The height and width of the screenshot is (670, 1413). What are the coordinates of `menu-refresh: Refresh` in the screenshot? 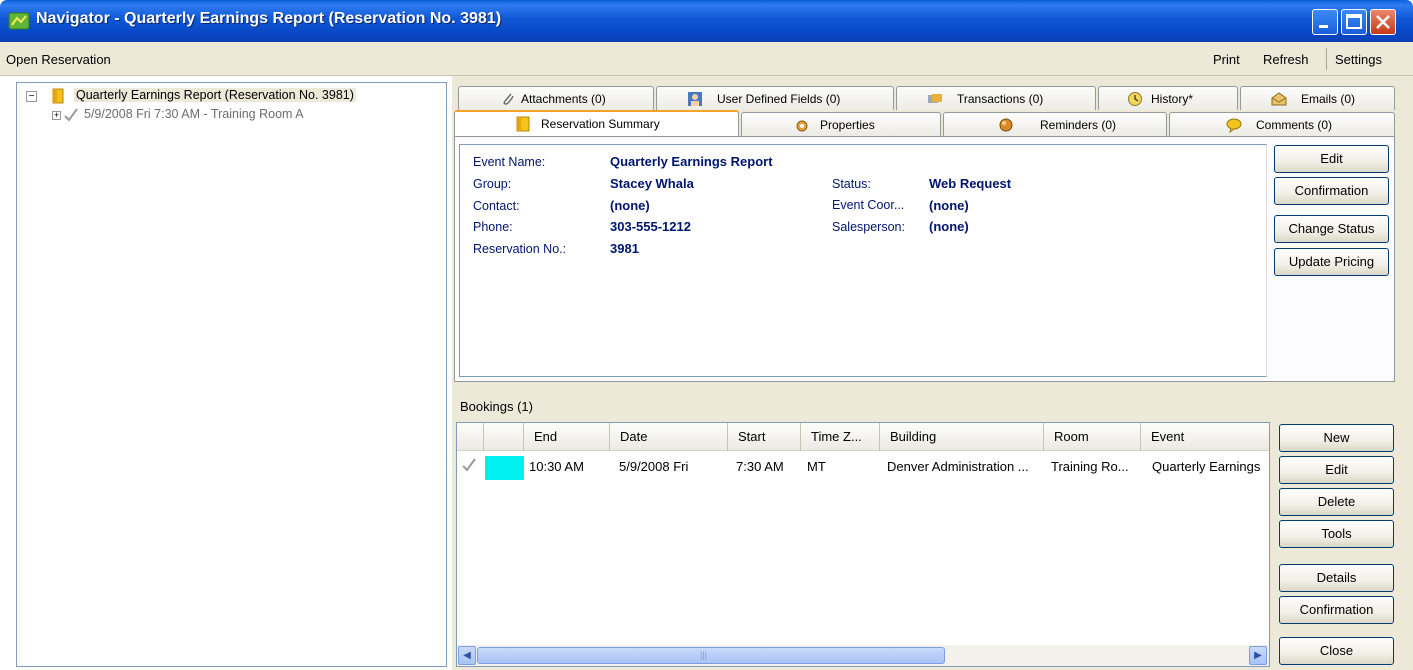 It's located at (1286, 59).